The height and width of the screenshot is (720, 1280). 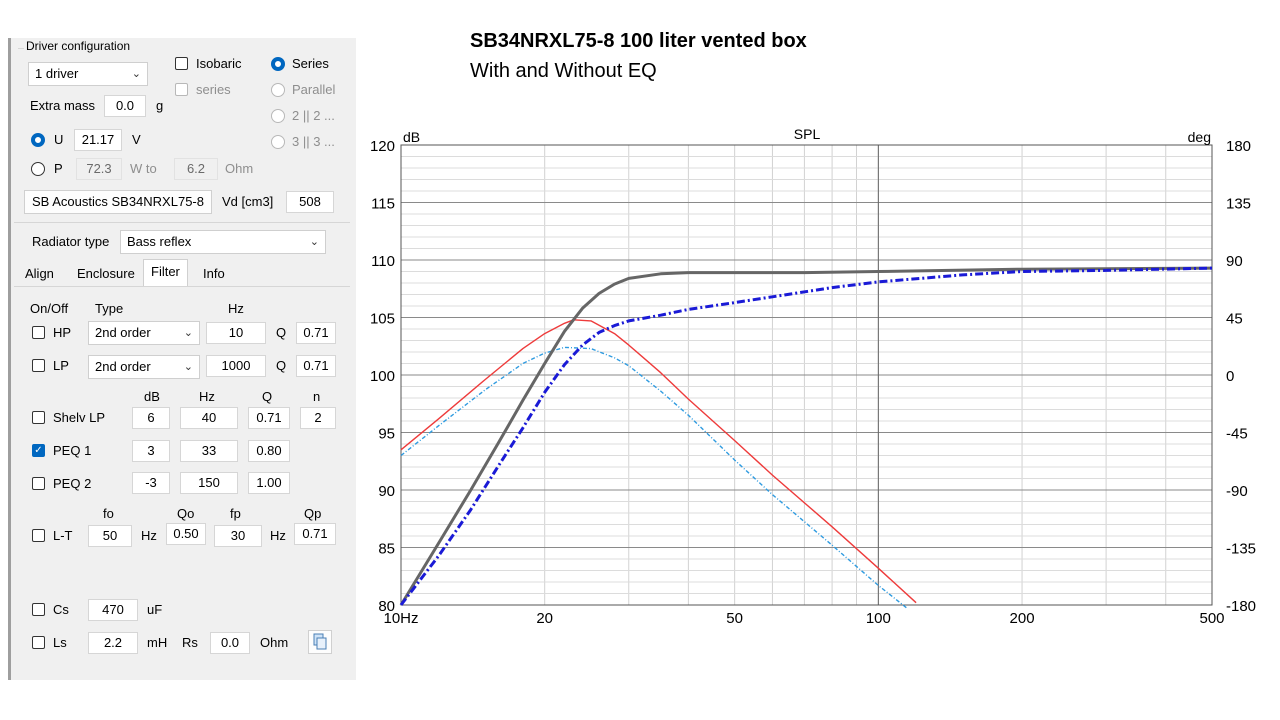 I want to click on y-tick-label: 110, so click(x=383, y=261).